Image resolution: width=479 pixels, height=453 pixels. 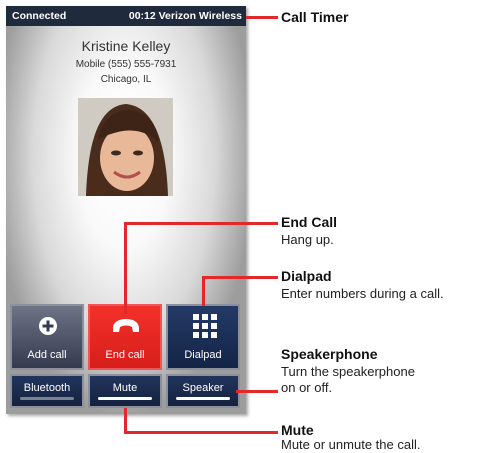 I want to click on mute-callout-line-h, so click(x=201, y=432).